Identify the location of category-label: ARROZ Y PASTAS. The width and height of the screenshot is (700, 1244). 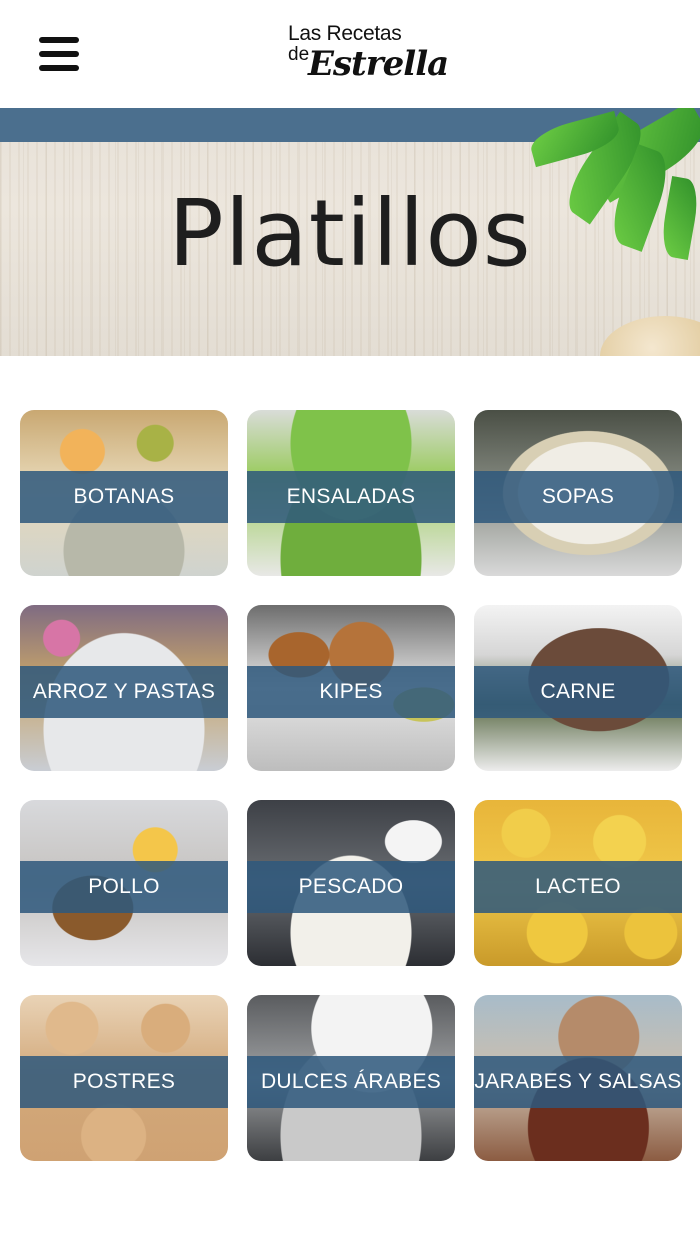
(124, 691).